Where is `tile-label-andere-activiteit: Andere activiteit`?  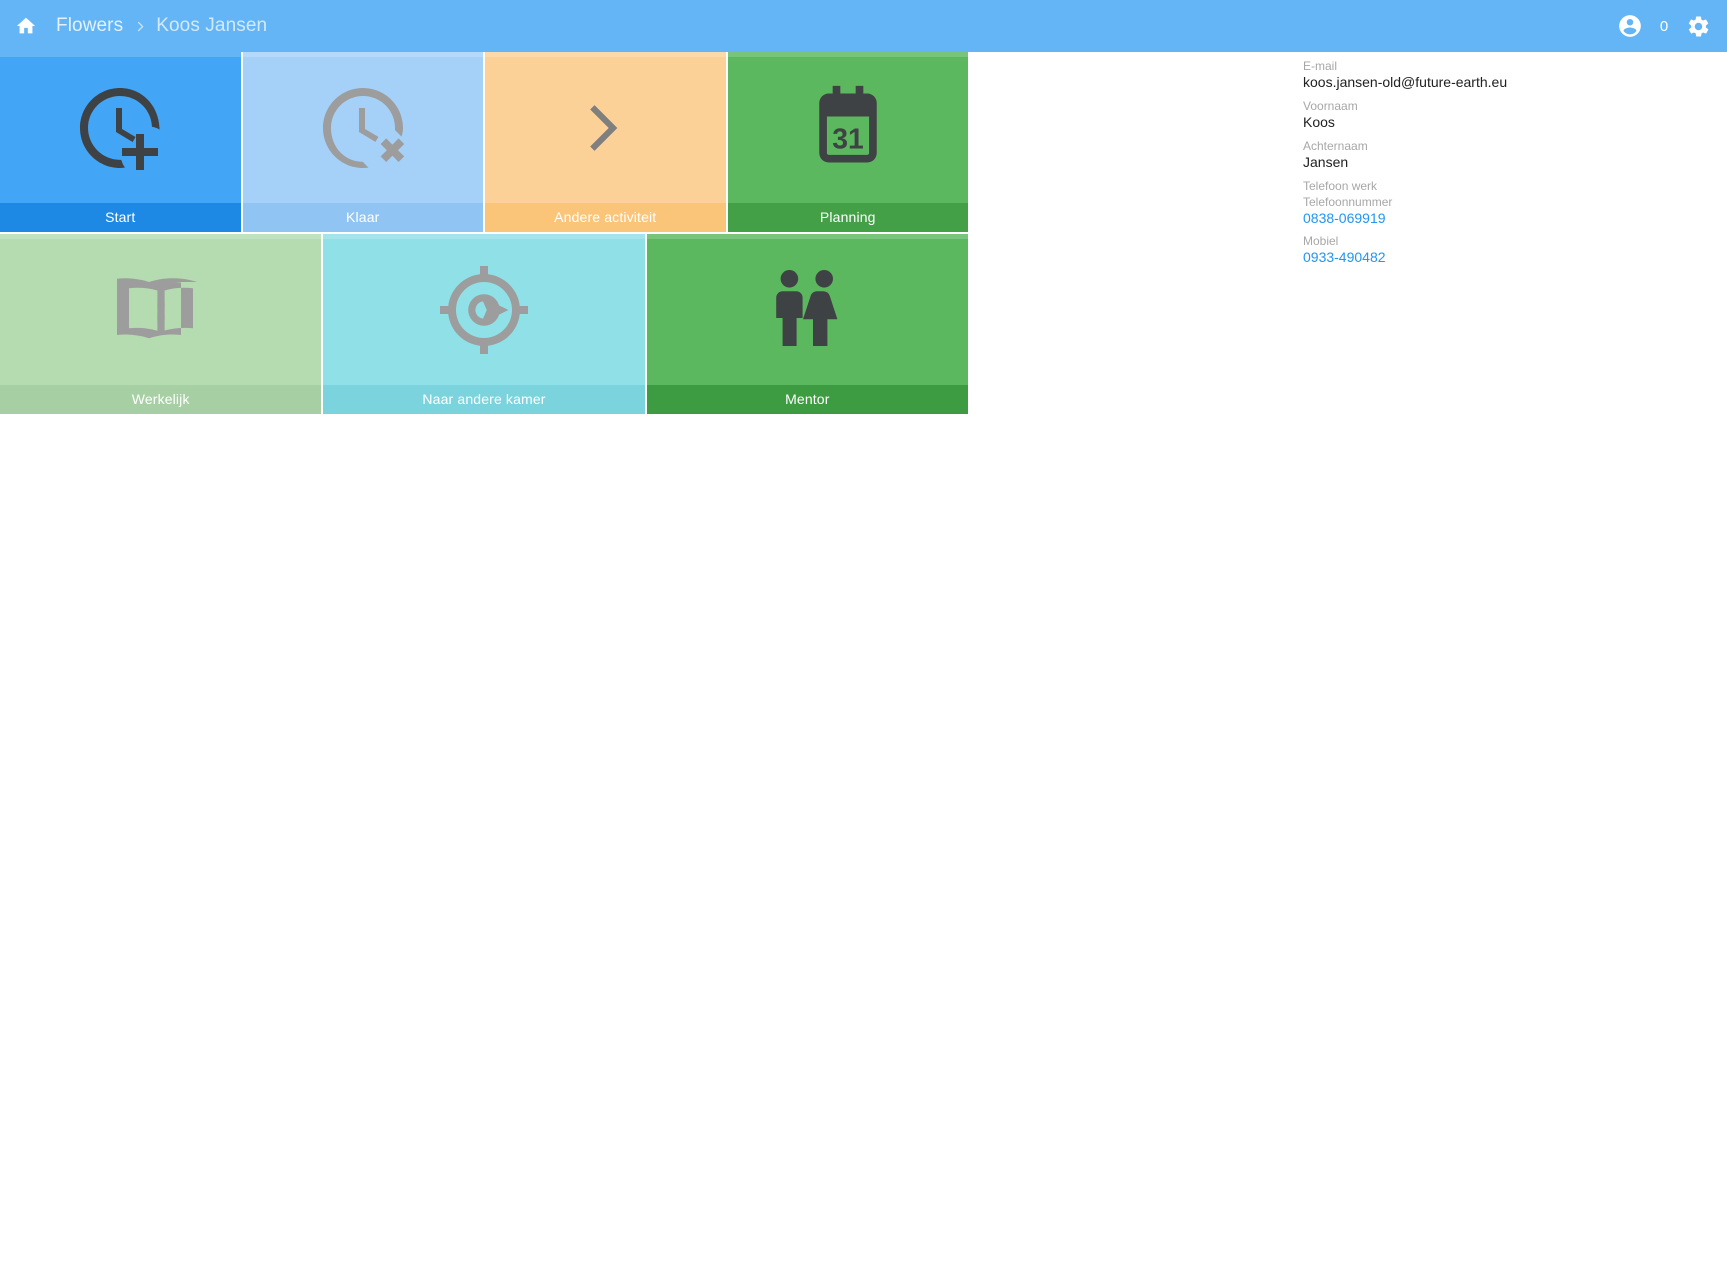
tile-label-andere-activiteit: Andere activiteit is located at coordinates (605, 217).